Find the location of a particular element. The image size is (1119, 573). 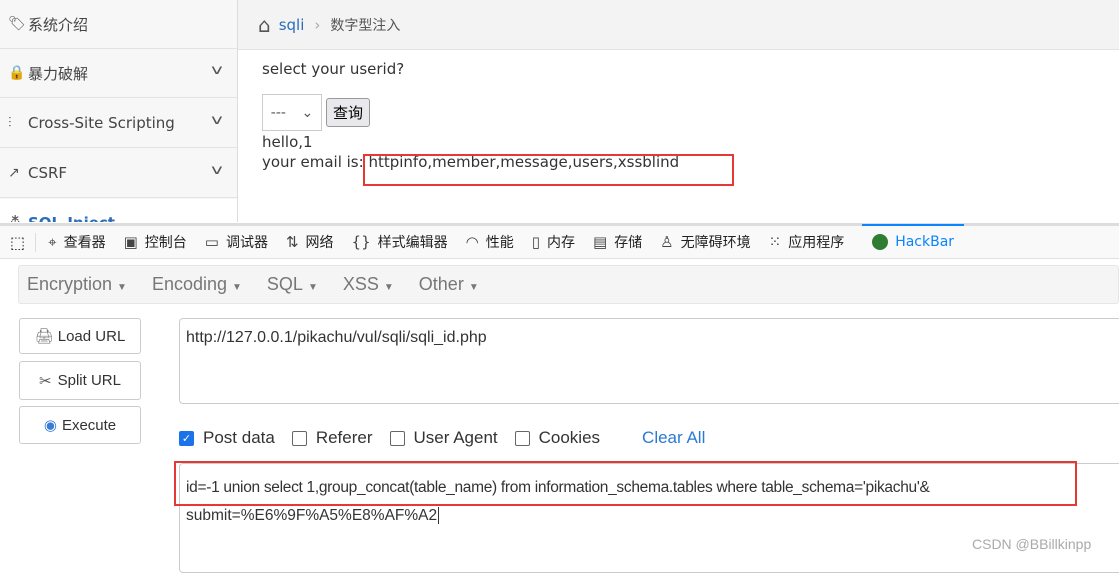

lock-icon: 🔒 is located at coordinates (17, 73).